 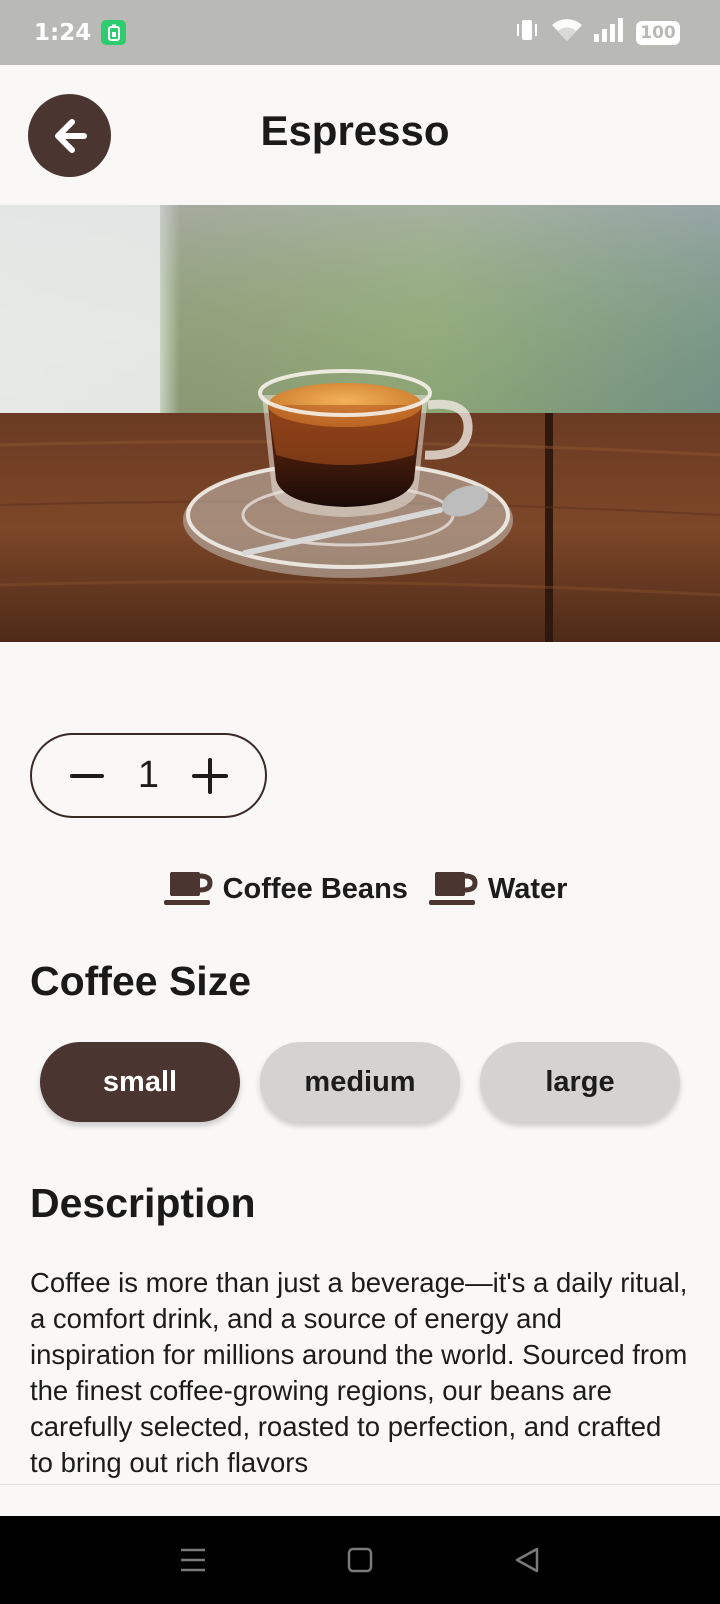 I want to click on coffee-size-title: Coffee Size, so click(x=140, y=981).